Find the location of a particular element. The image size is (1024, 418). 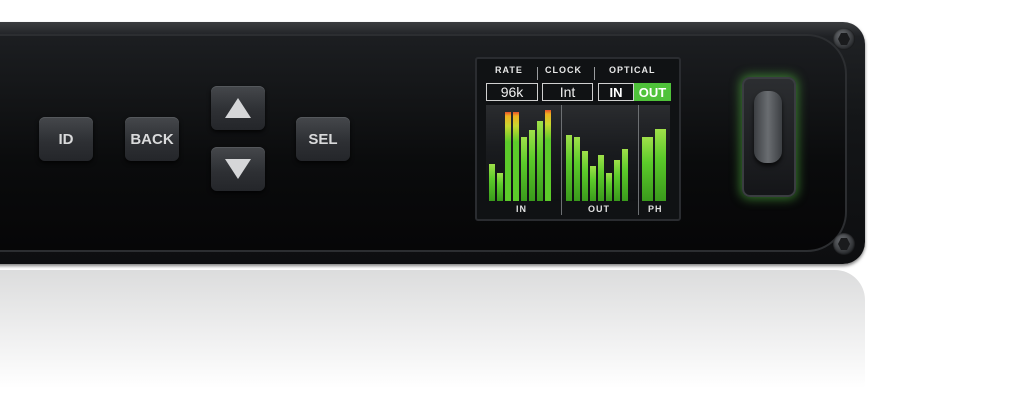

optical-header: OPTICAL is located at coordinates (632, 70).